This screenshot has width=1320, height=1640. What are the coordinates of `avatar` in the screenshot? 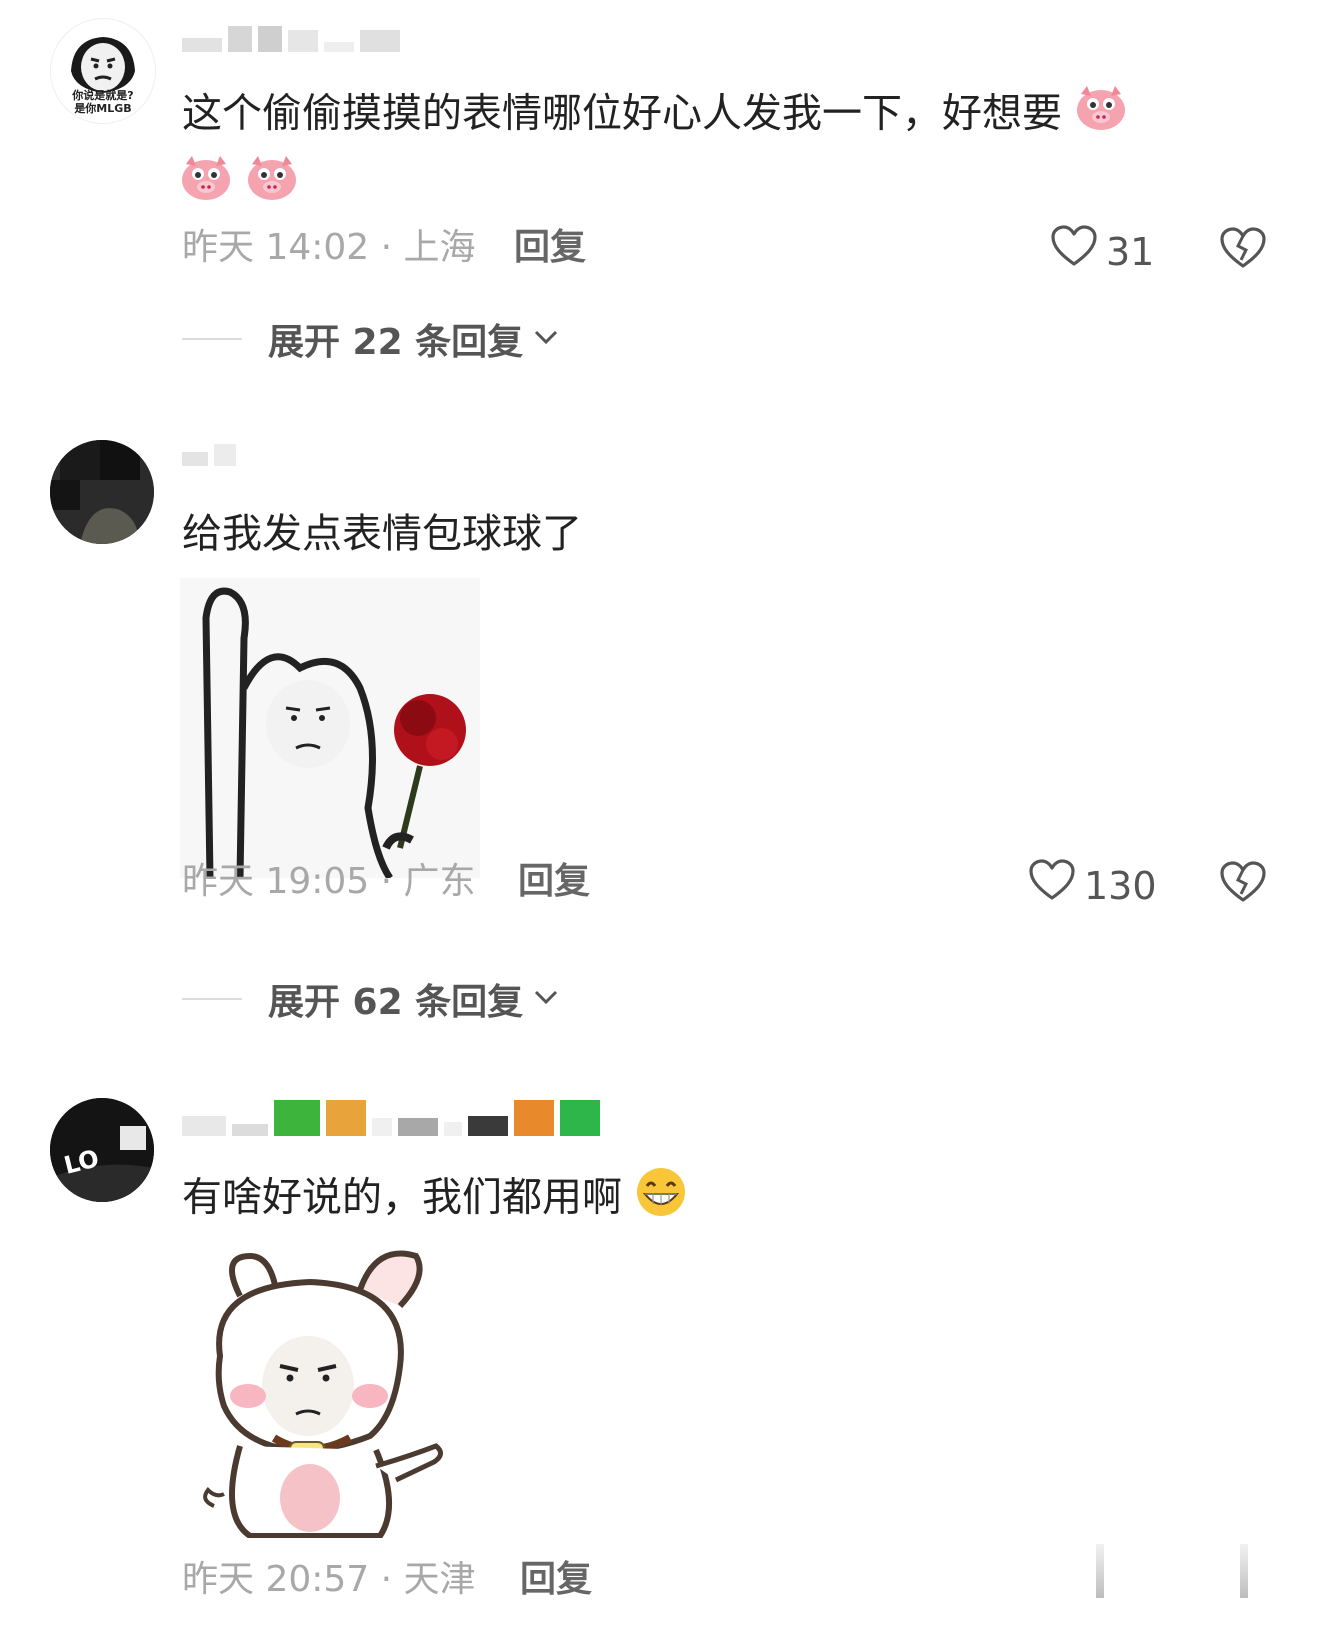 It's located at (102, 492).